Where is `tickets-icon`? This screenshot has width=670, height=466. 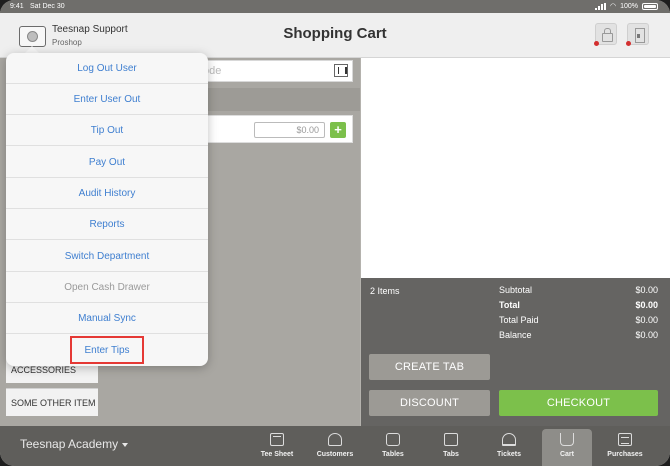 tickets-icon is located at coordinates (509, 439).